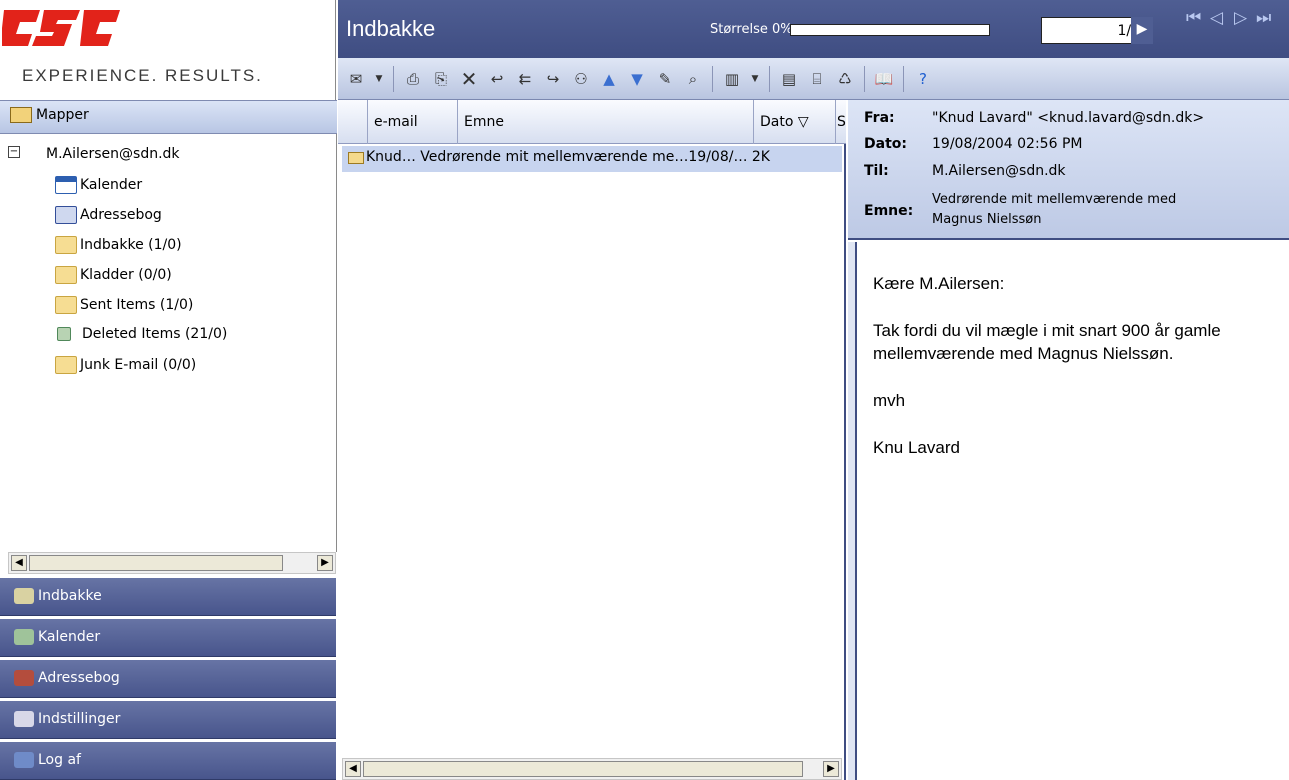  Describe the element at coordinates (923, 79) in the screenshot. I see `help-icon: ?` at that location.